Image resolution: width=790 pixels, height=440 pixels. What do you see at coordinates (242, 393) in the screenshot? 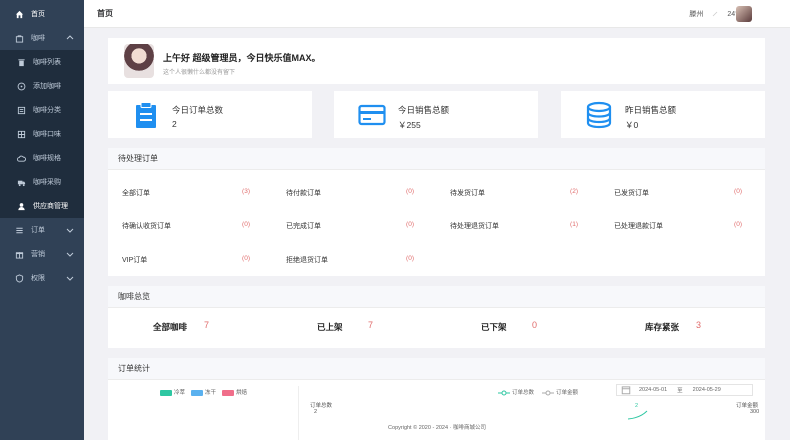
I see `legend-label: 烘焙` at bounding box center [242, 393].